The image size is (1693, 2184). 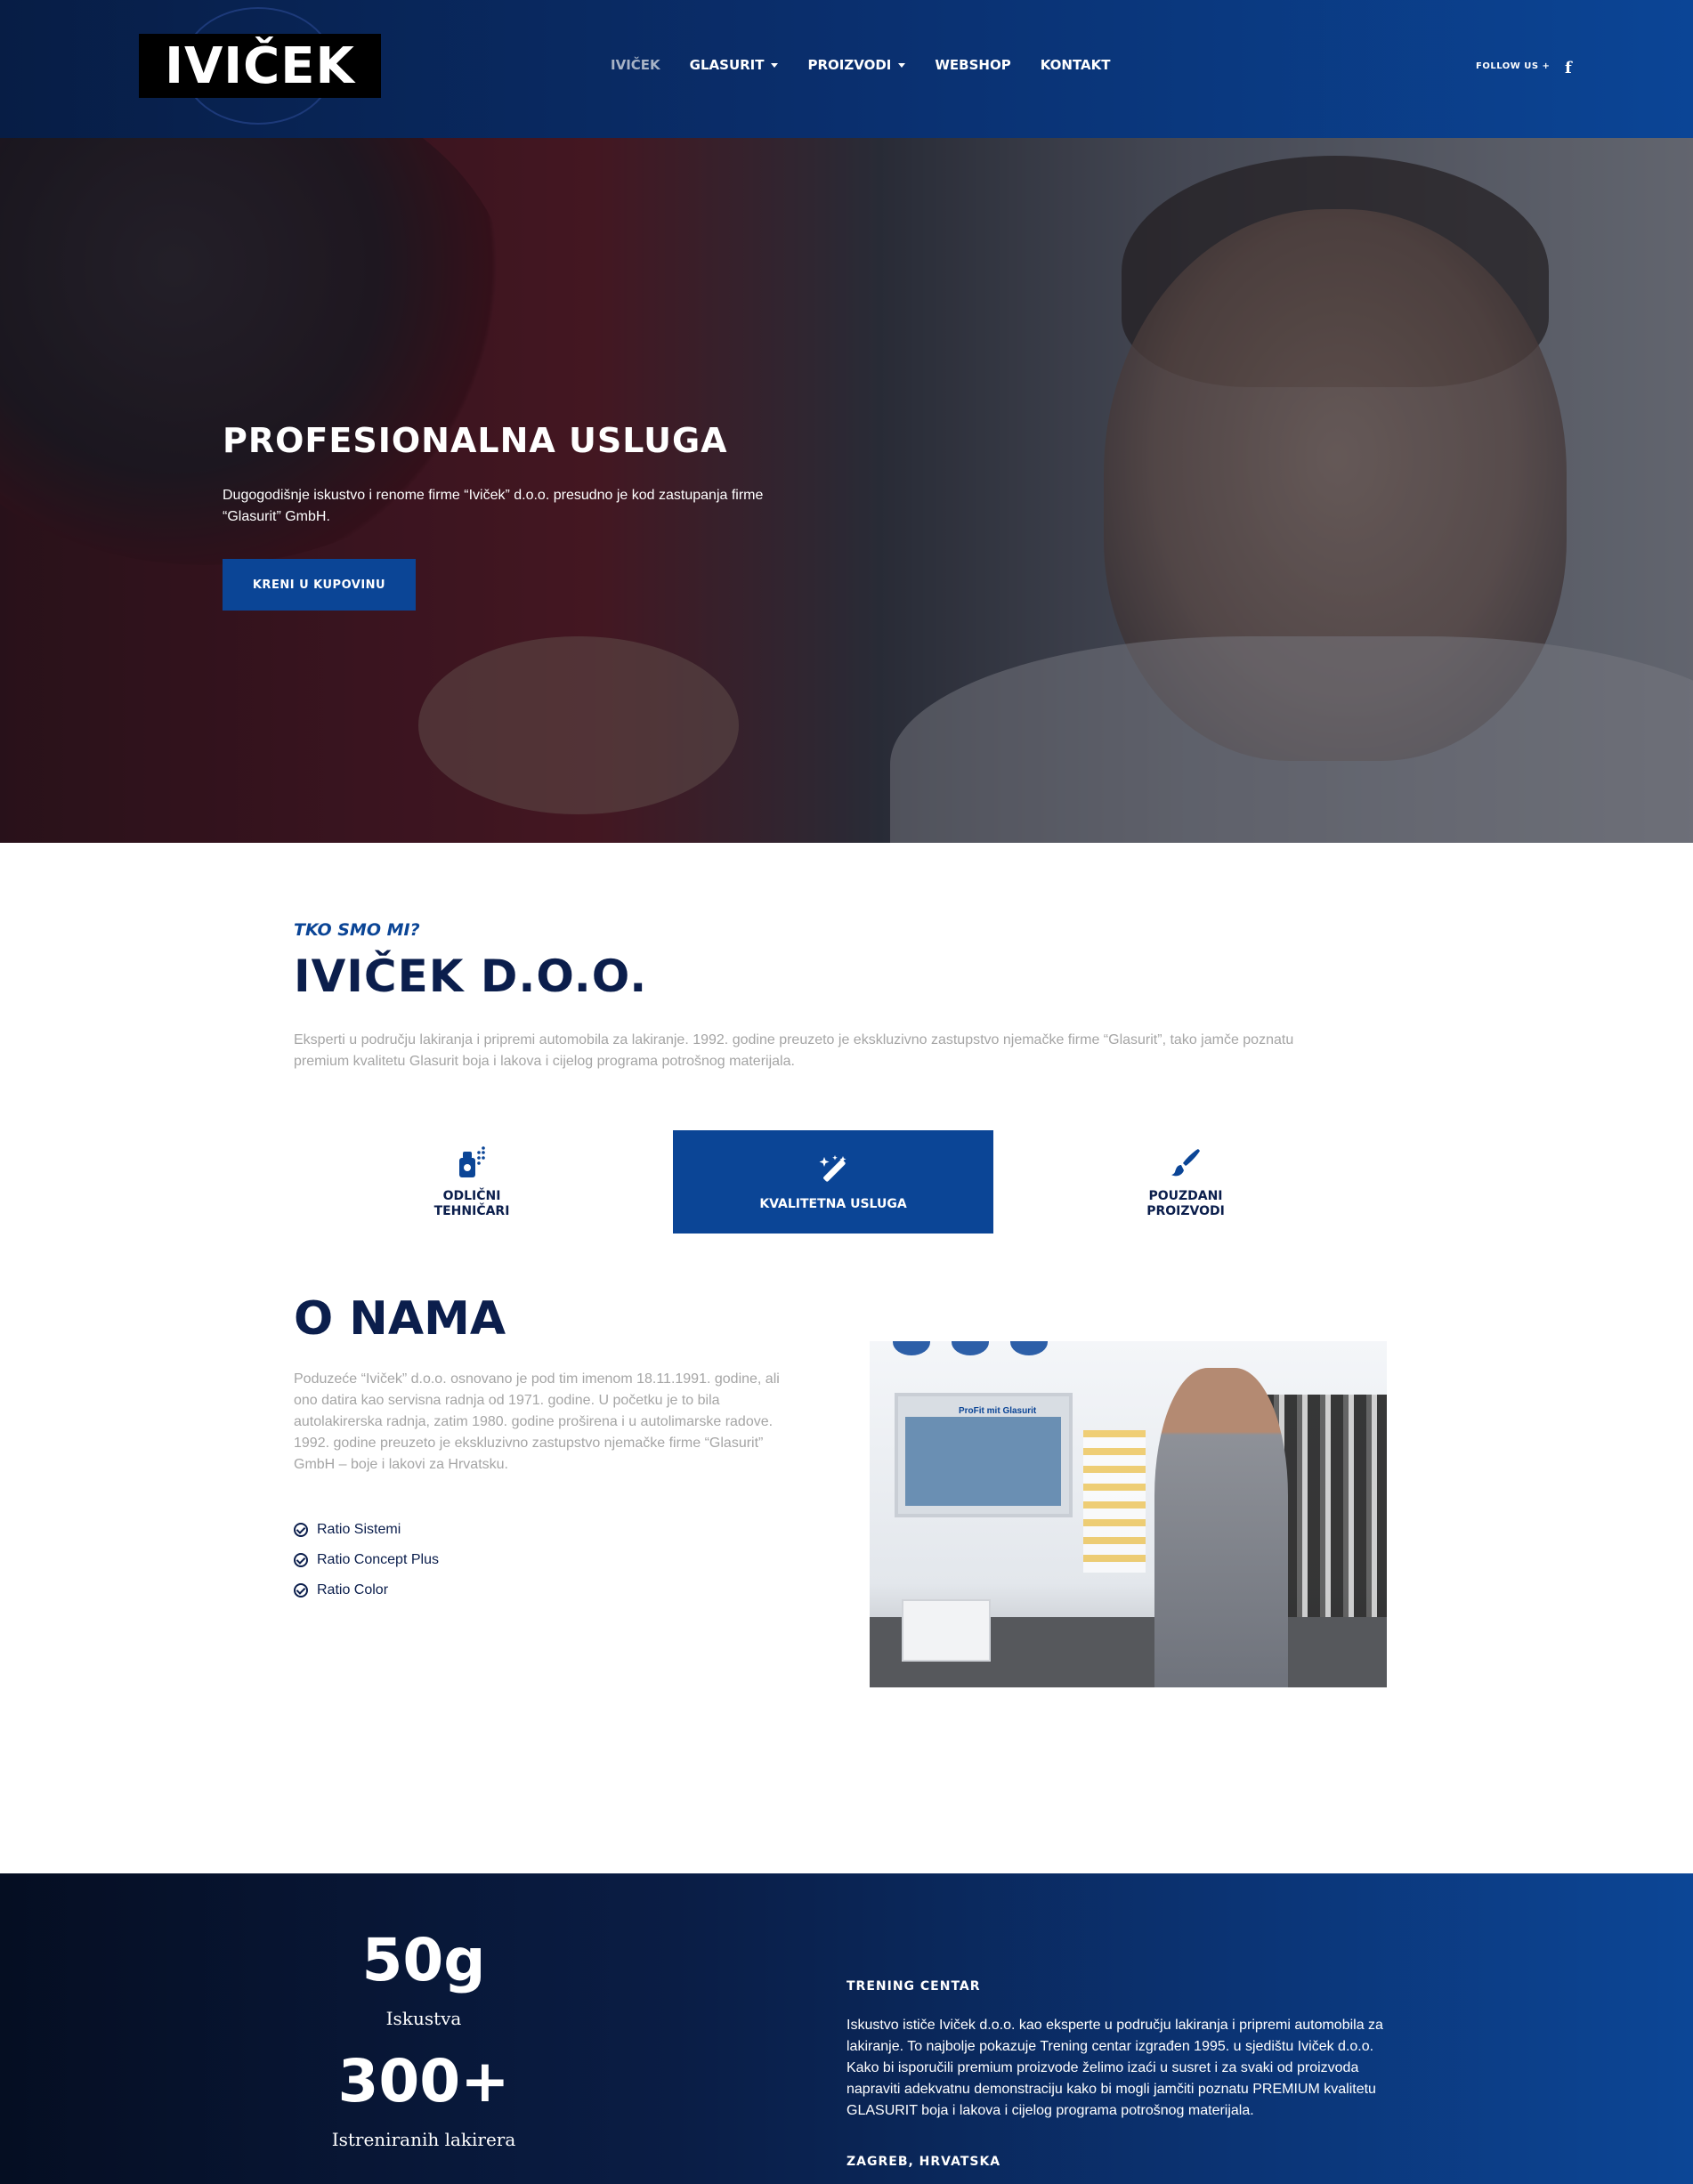 I want to click on shop-button: KRENI U KUPOVINU, so click(x=319, y=585).